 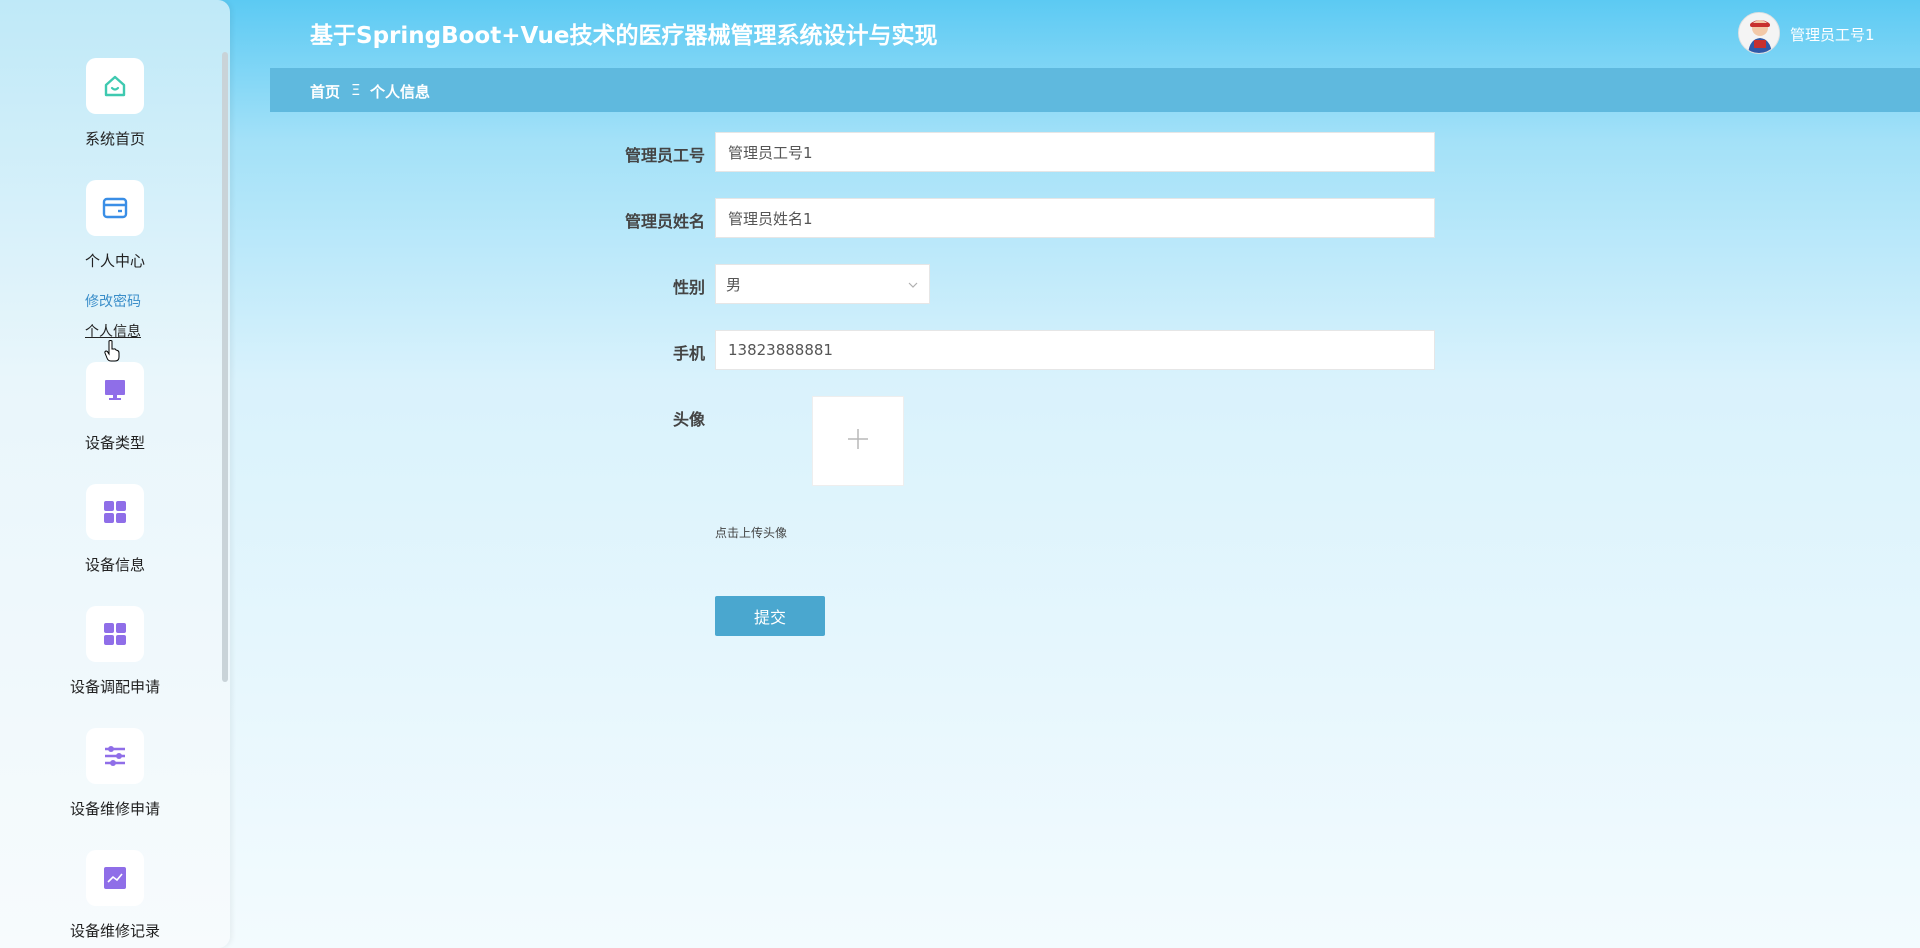 I want to click on field-label-id: 管理员工号, so click(x=664, y=155).